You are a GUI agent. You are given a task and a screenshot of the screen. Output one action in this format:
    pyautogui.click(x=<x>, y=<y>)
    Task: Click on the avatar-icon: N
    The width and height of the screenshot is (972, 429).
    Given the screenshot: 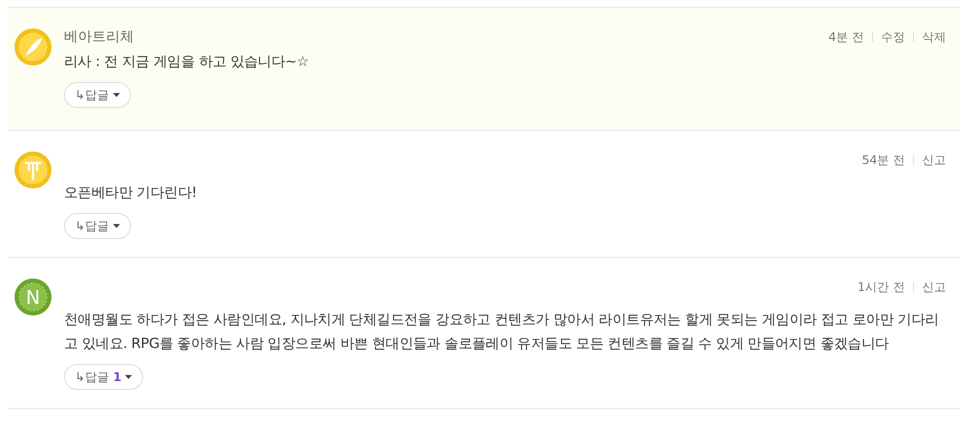 What is the action you would take?
    pyautogui.click(x=33, y=297)
    